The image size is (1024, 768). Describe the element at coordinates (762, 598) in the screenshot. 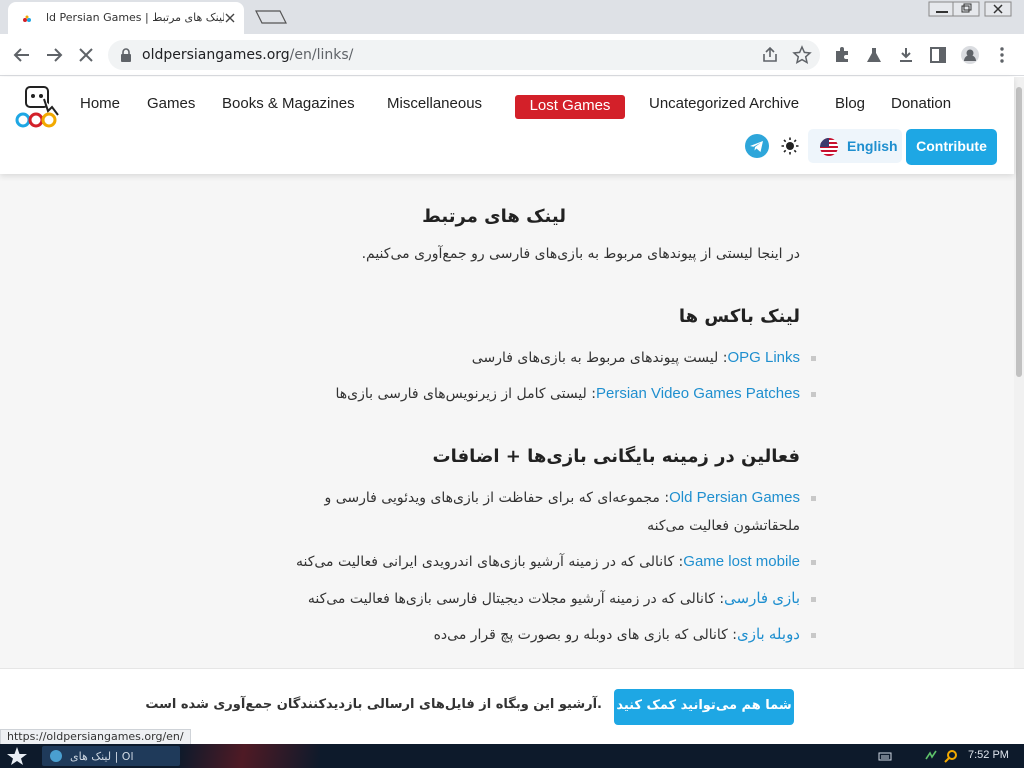

I see `link-bazi-farsi: بازی فارسی` at that location.